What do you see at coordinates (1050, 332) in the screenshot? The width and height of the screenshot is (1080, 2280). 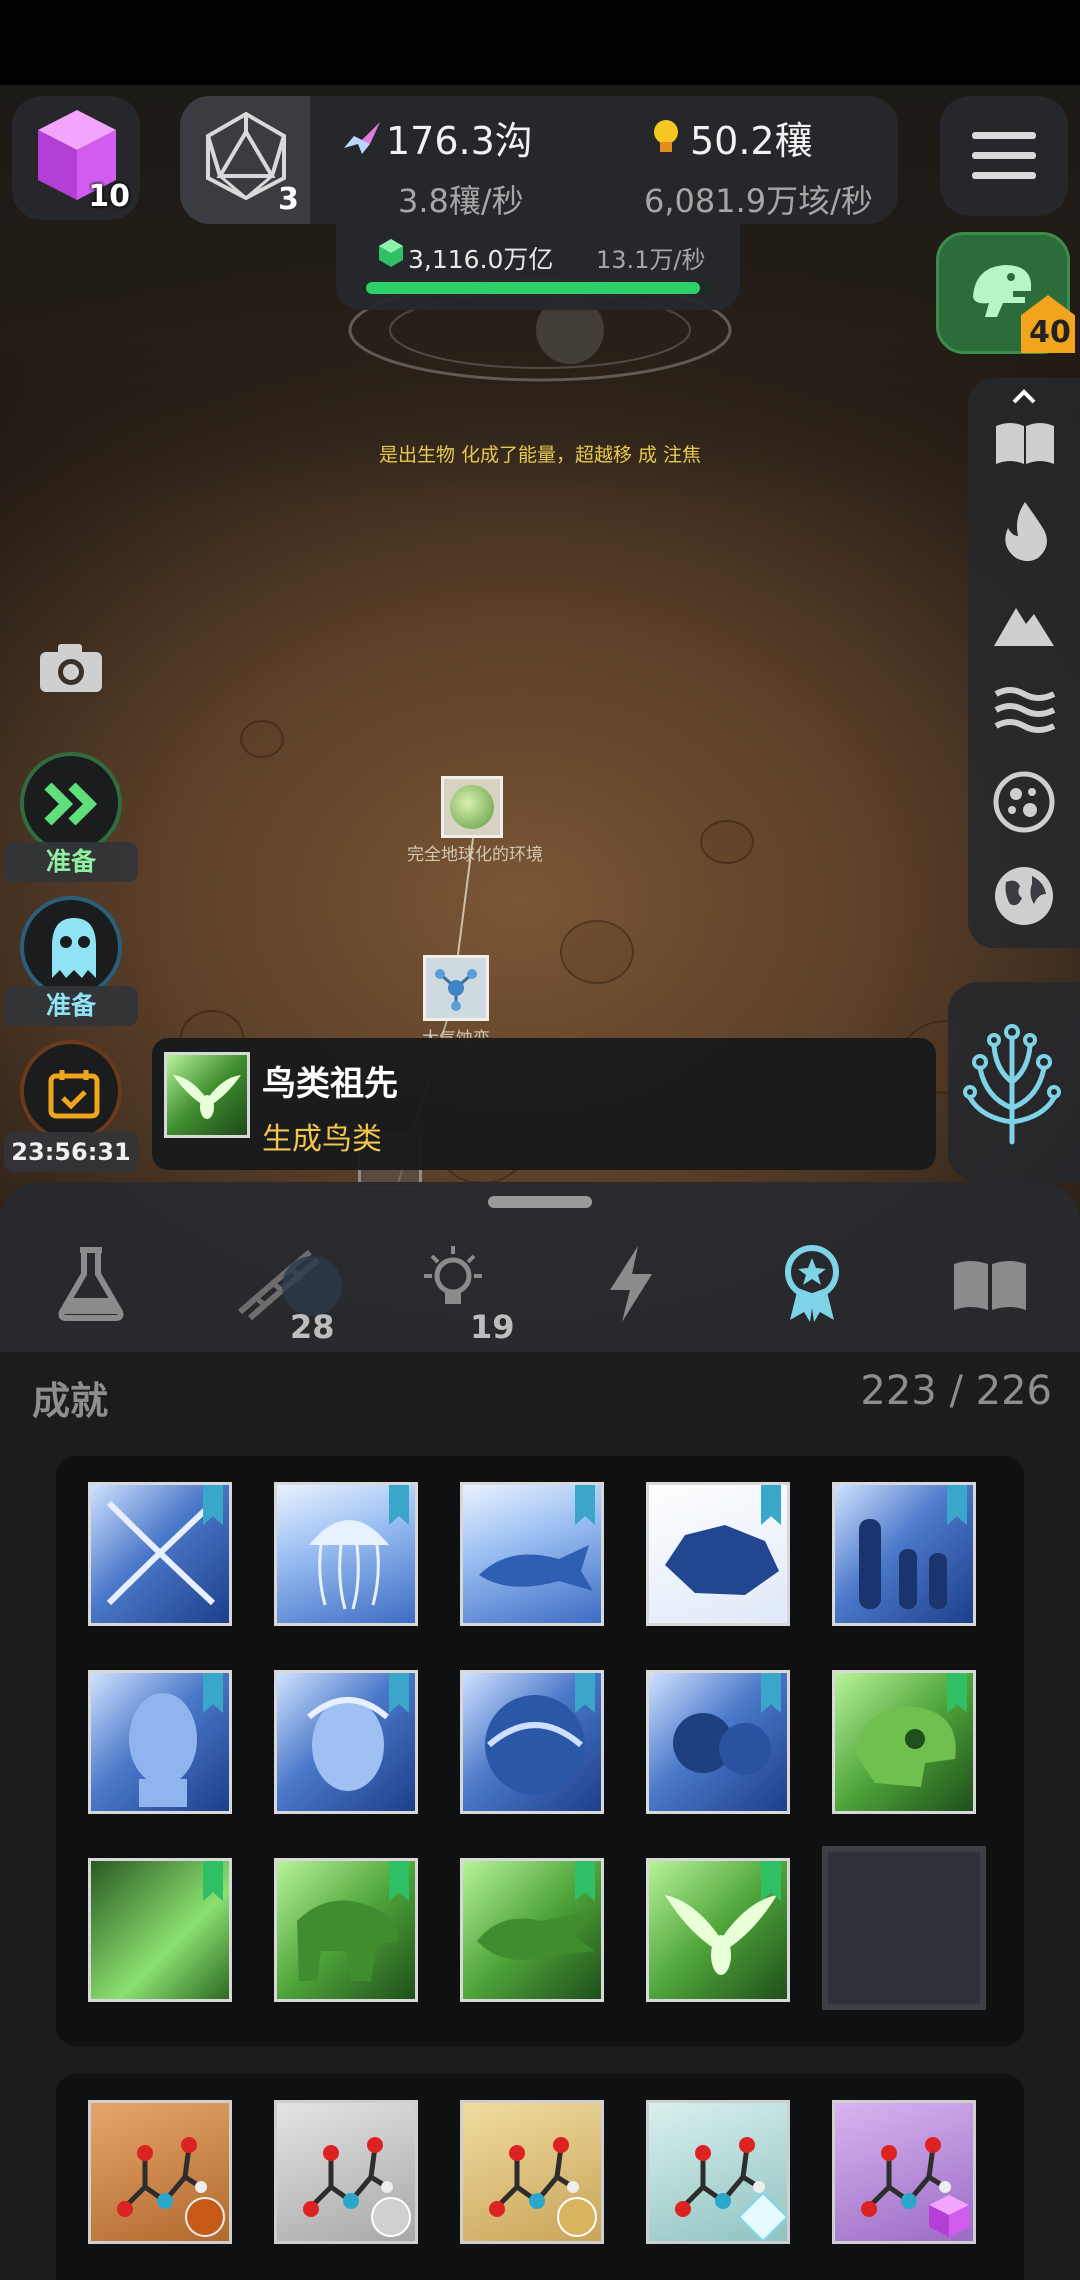 I see `era-level-value: 40` at bounding box center [1050, 332].